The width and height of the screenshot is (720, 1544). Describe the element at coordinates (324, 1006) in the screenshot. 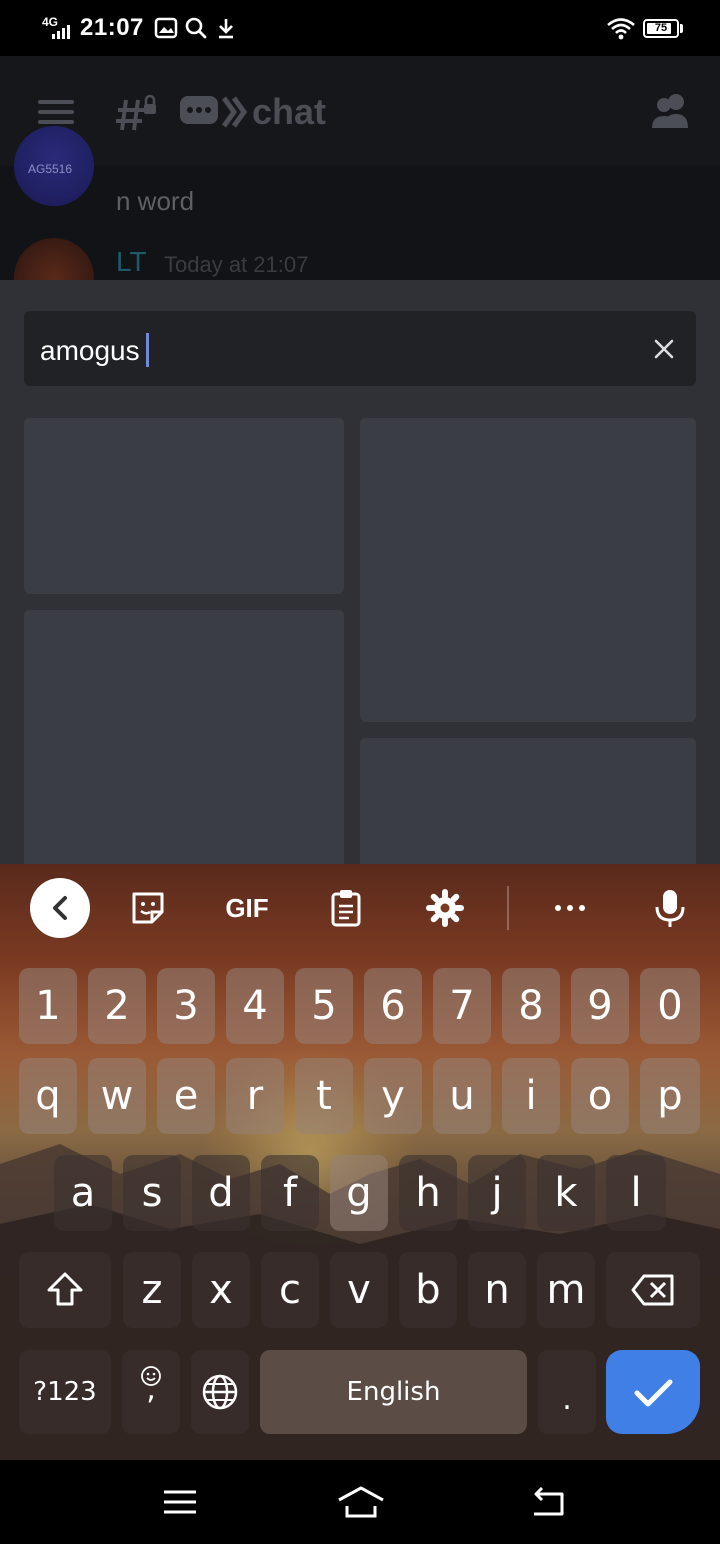

I see `key-5: 5` at that location.